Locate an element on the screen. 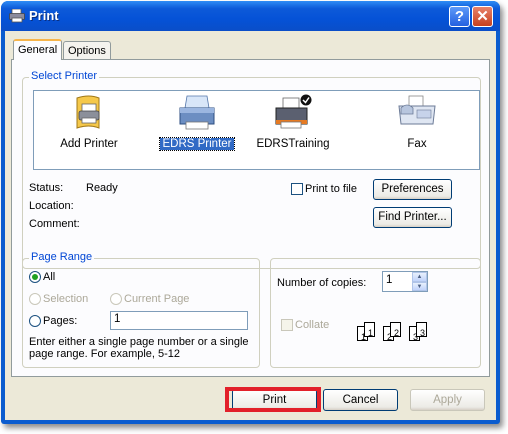 The height and width of the screenshot is (434, 508). tab-general-label: General is located at coordinates (38, 50).